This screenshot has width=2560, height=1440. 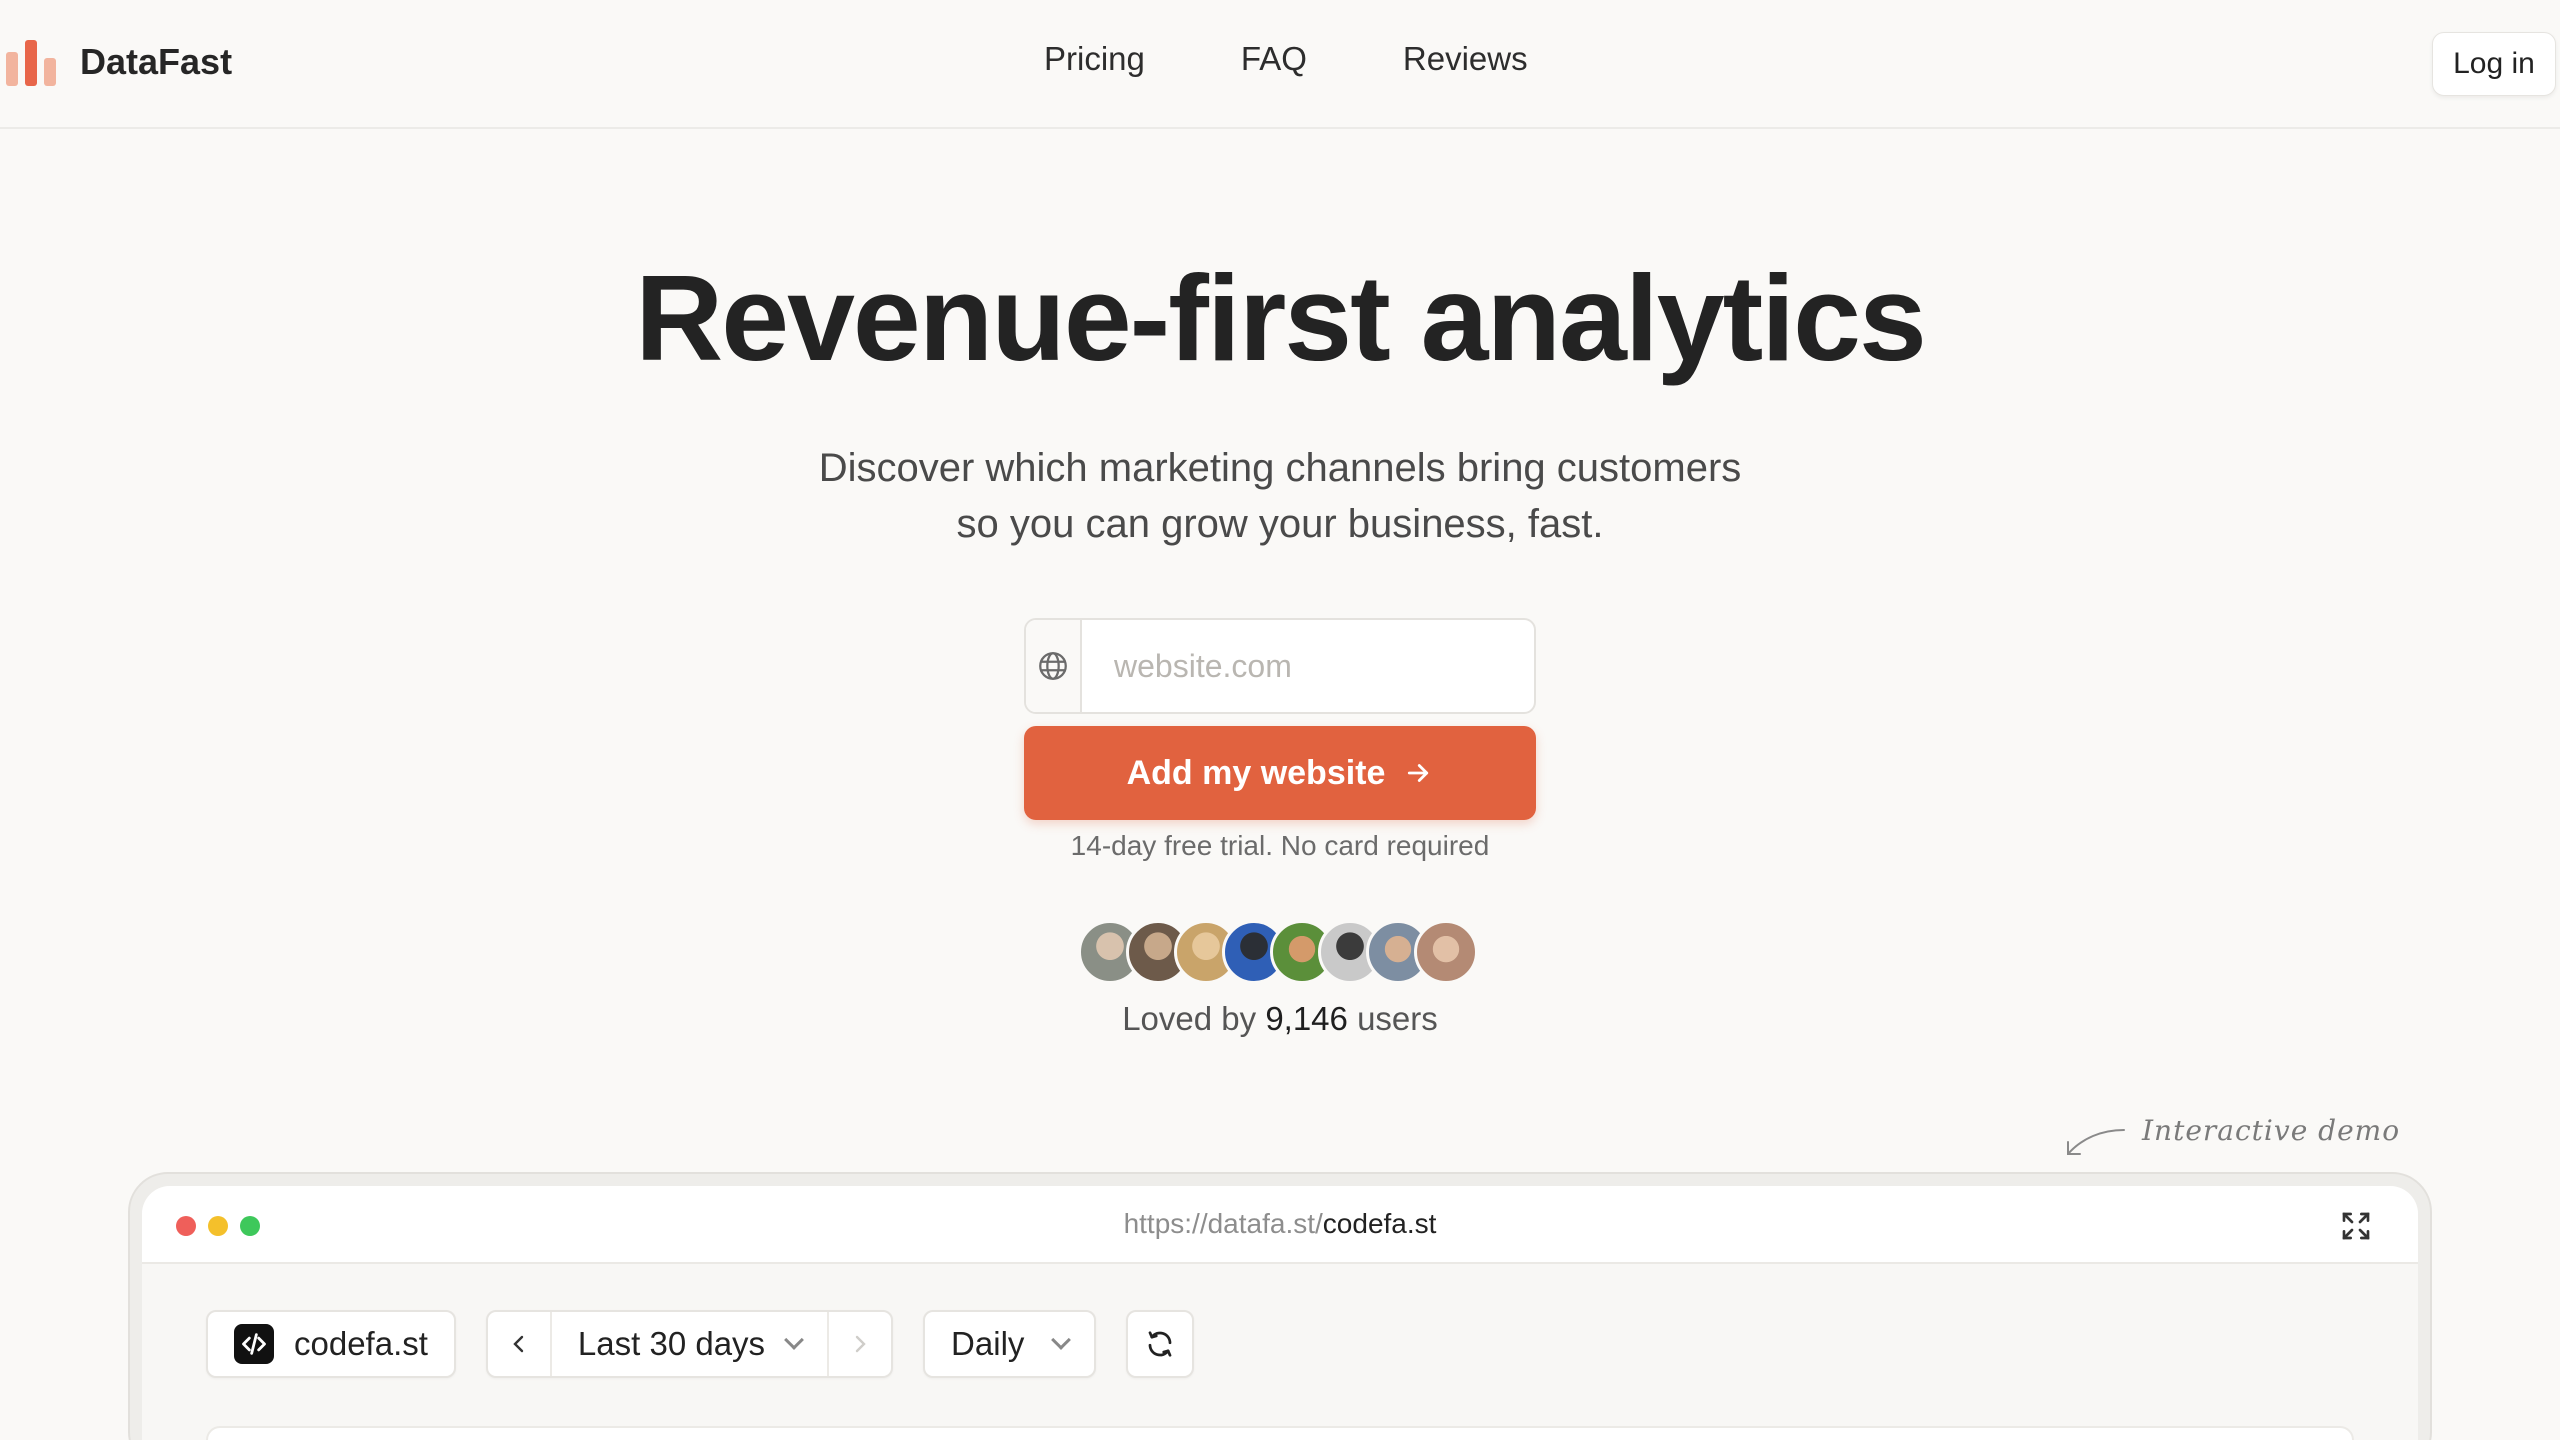 I want to click on brand-logo: DataFast, so click(x=119, y=62).